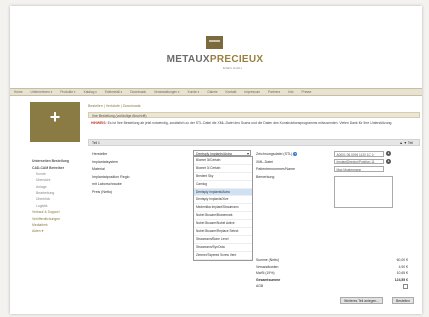 This screenshot has width=429, height=317. I want to click on nav-item: Info, so click(290, 92).